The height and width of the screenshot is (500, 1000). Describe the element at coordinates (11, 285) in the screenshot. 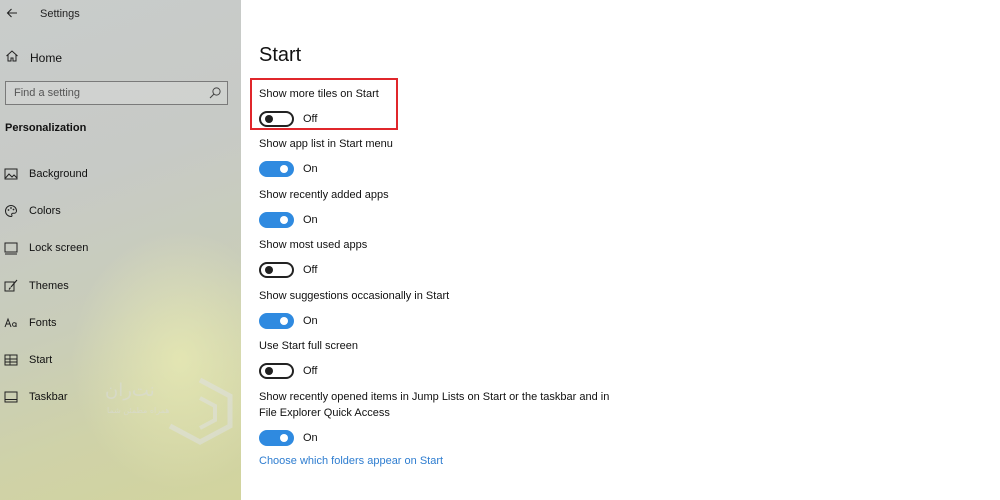

I see `brush-icon` at that location.